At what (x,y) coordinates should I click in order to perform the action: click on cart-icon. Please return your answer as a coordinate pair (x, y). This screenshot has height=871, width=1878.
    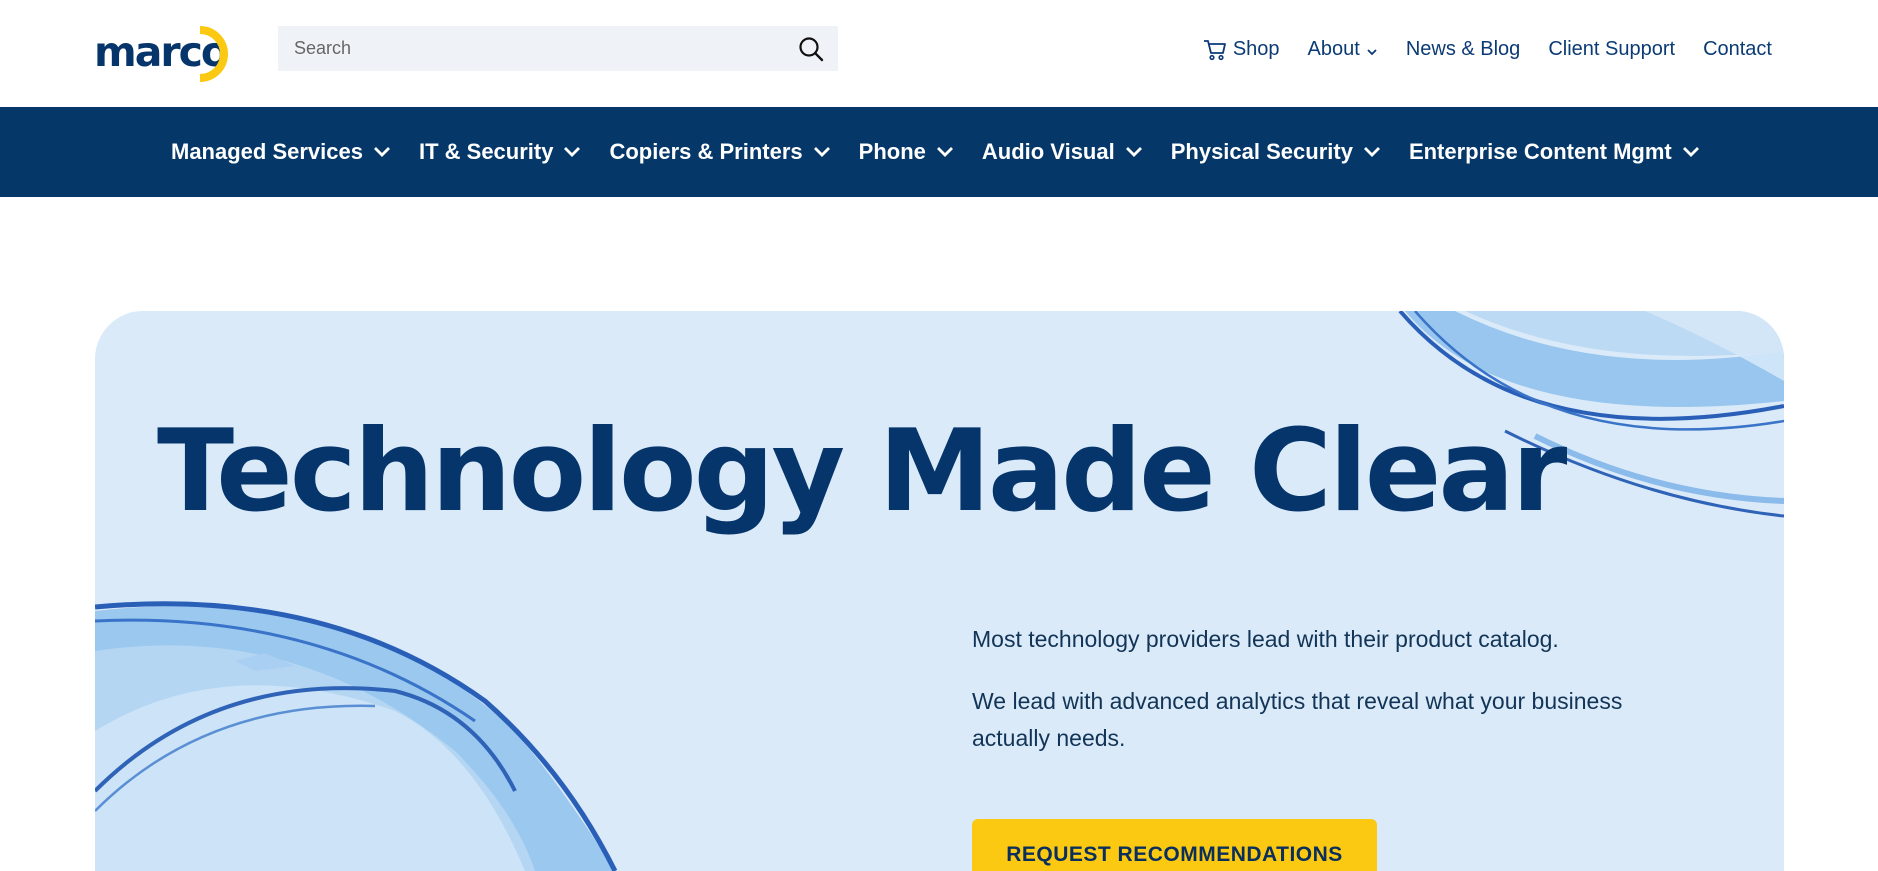
    Looking at the image, I should click on (1214, 49).